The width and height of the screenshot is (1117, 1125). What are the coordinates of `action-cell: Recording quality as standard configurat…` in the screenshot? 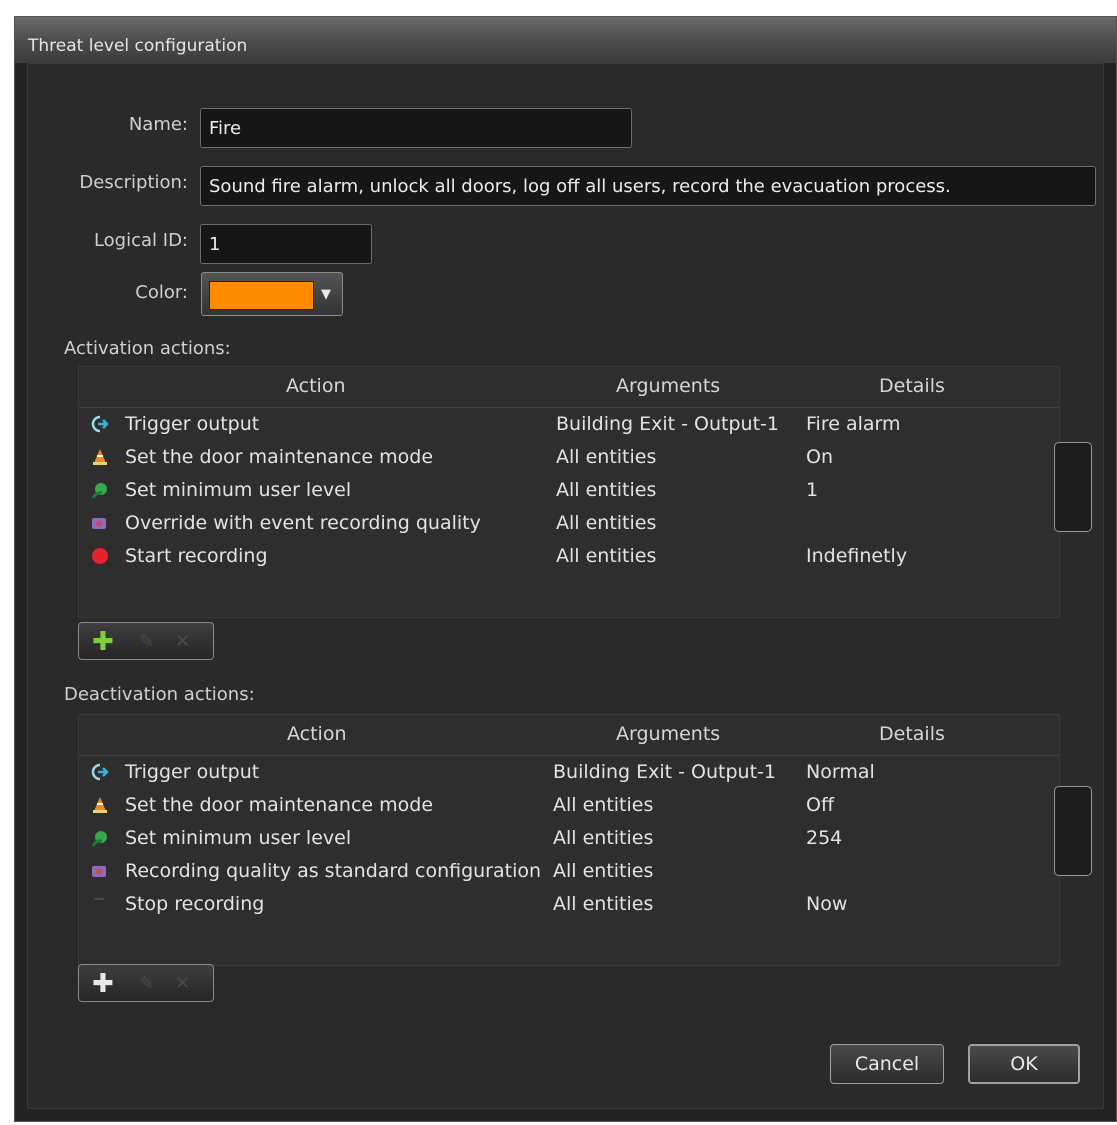 It's located at (333, 871).